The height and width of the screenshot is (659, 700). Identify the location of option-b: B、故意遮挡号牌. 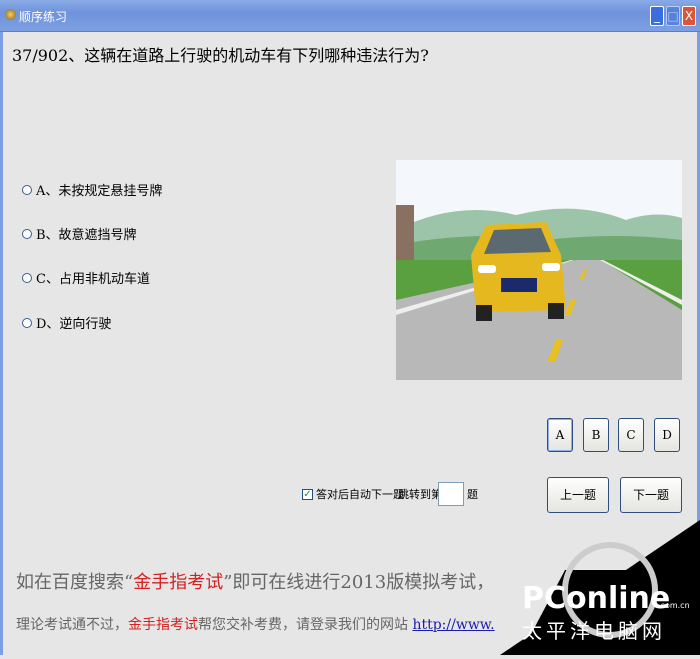
(79, 233).